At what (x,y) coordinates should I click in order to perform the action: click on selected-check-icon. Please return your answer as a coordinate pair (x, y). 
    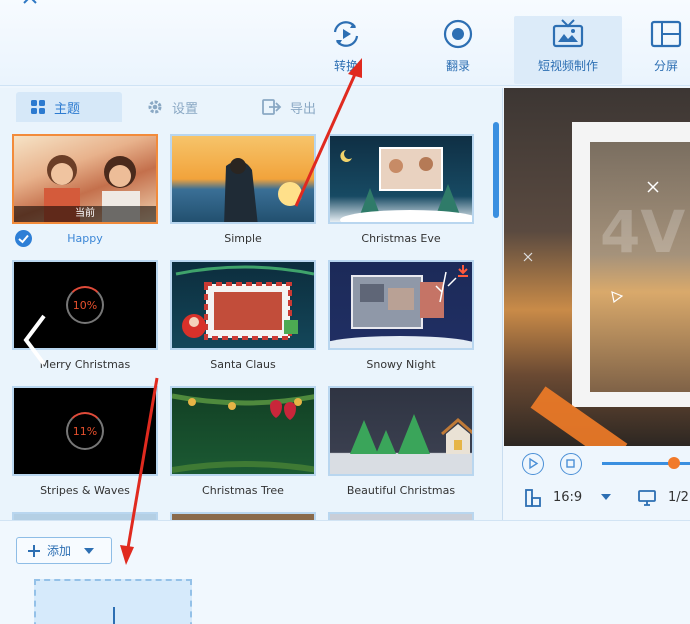
    Looking at the image, I should click on (23, 238).